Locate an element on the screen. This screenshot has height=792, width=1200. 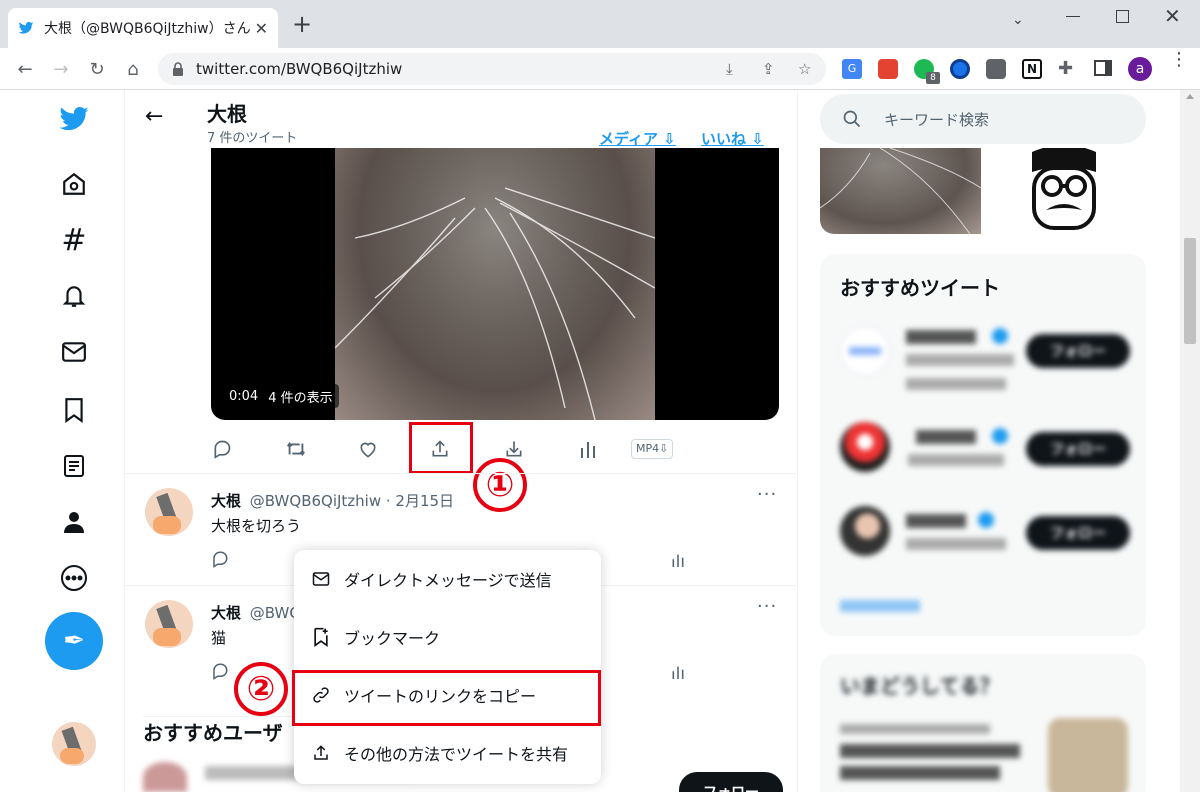
nav-more-icon is located at coordinates (74, 578).